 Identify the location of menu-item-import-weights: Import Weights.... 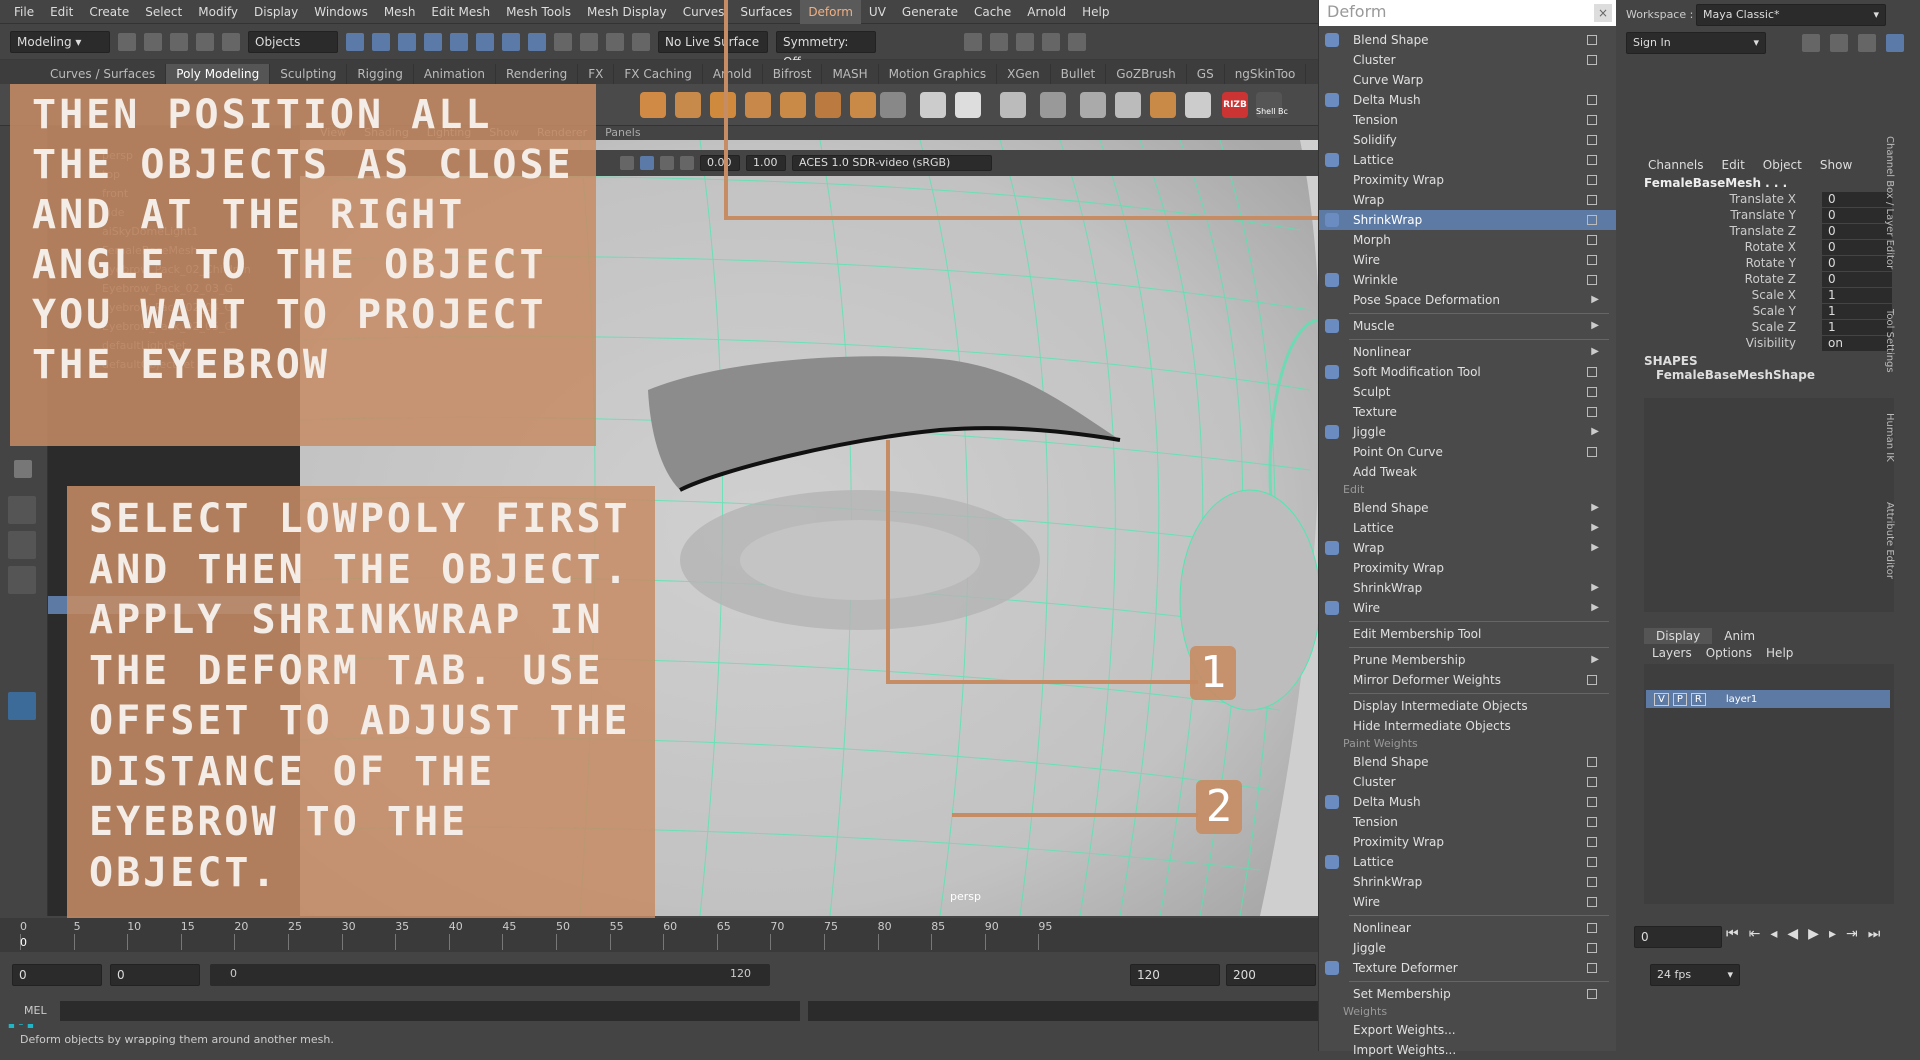
(1468, 1050).